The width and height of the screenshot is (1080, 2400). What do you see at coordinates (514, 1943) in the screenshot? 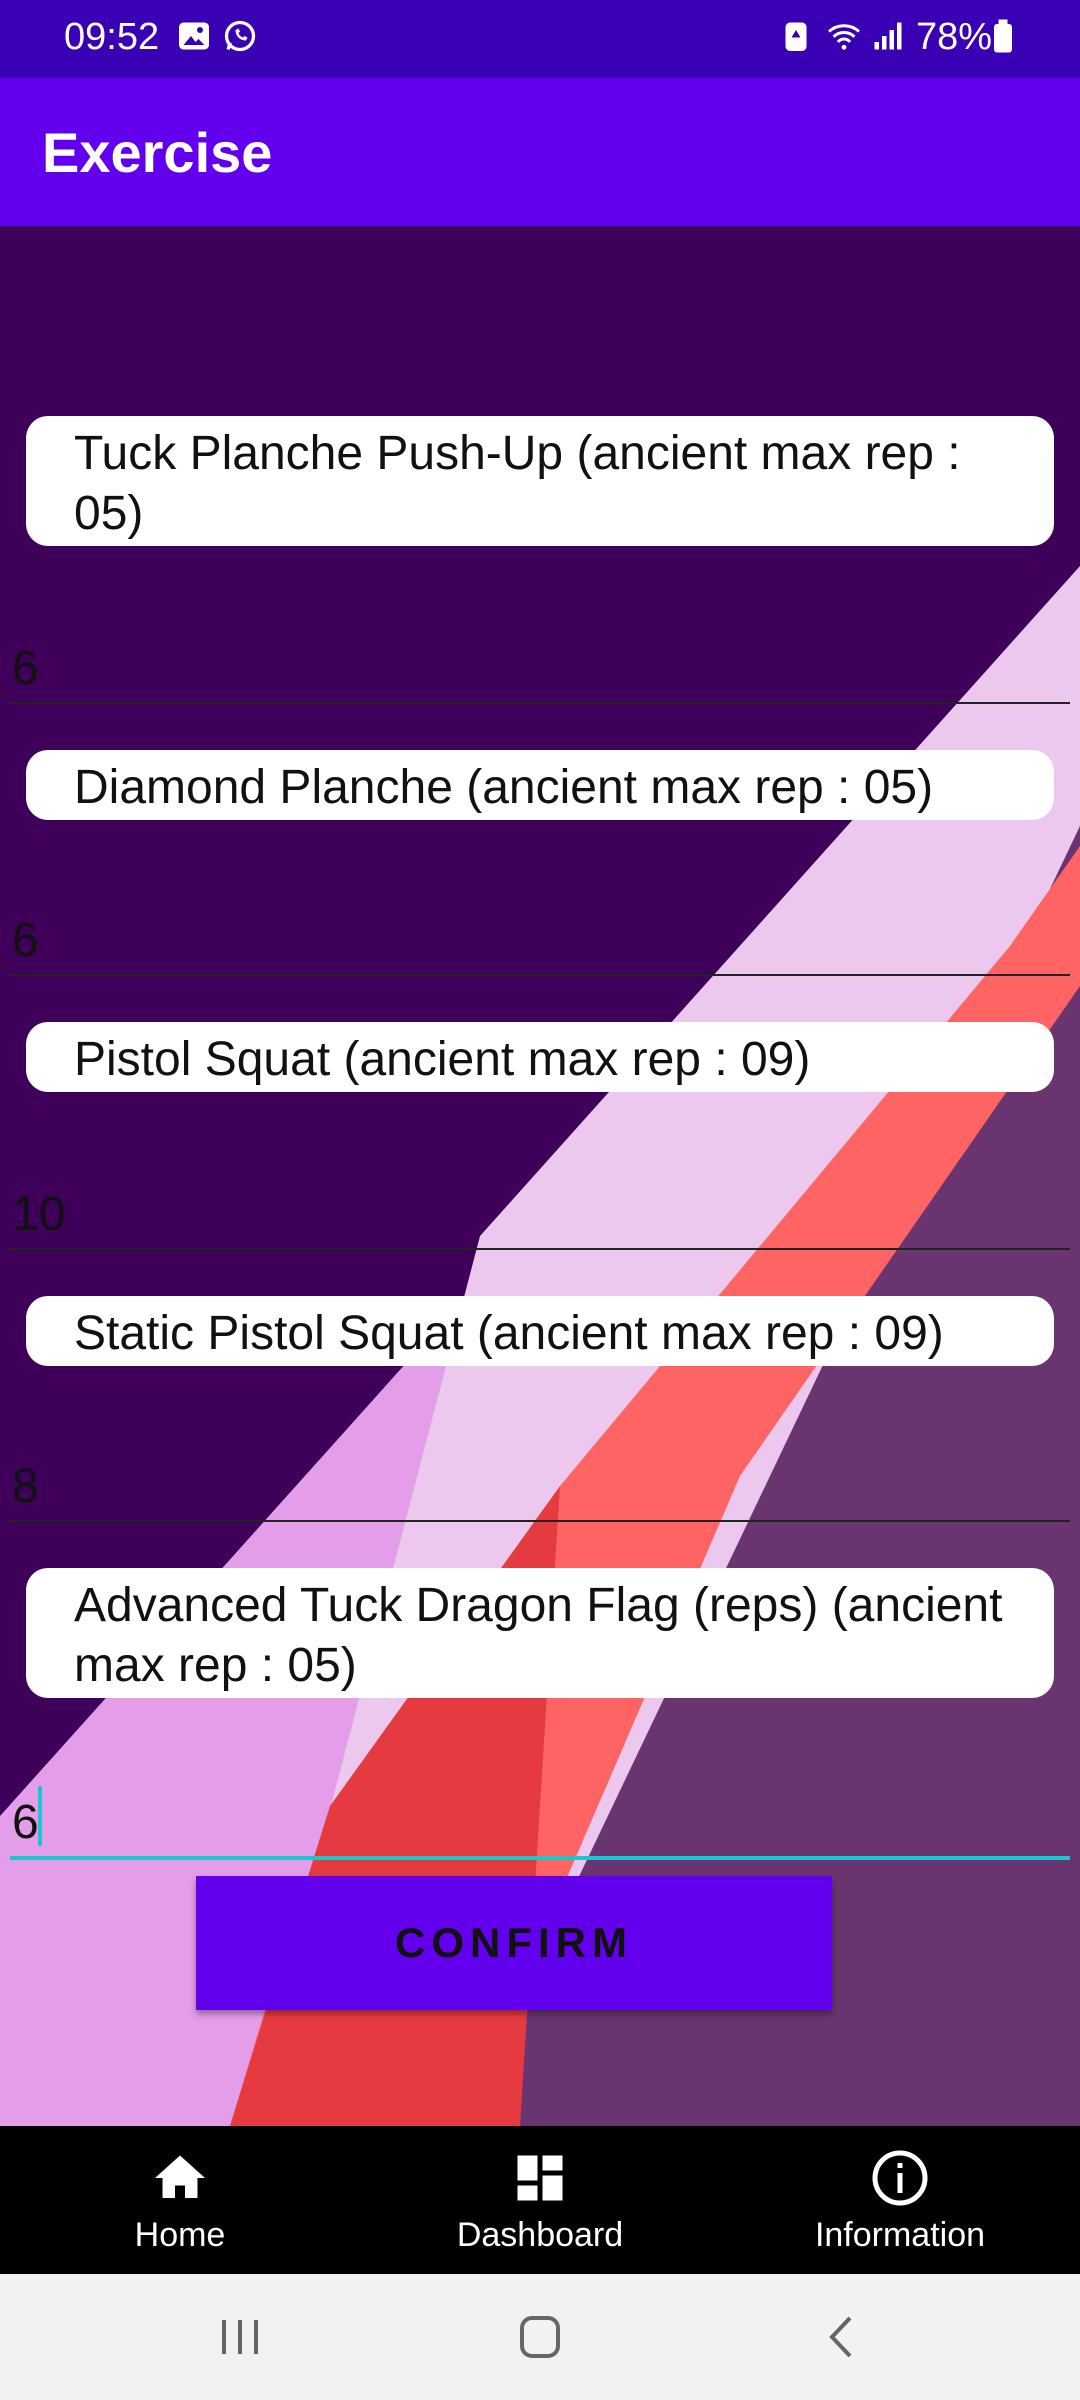
I see `confirm-button: CONFIRM` at bounding box center [514, 1943].